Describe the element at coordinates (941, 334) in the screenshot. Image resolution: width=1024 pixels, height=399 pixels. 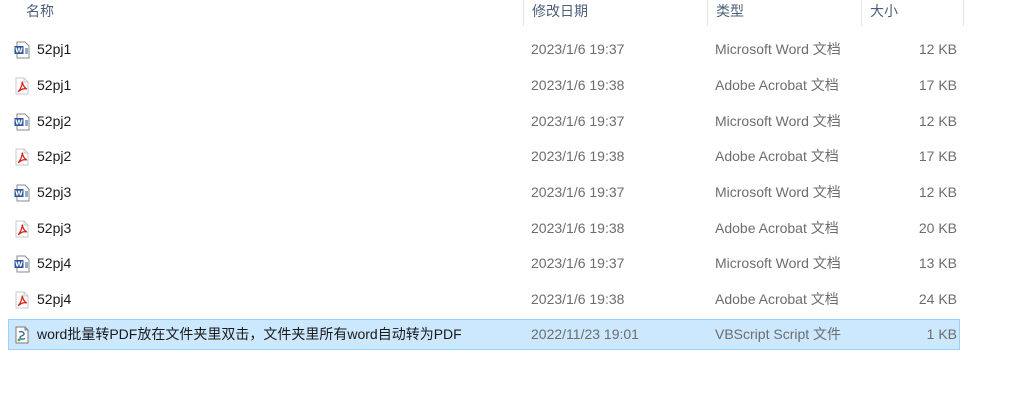
I see `file-size: 1 KB` at that location.